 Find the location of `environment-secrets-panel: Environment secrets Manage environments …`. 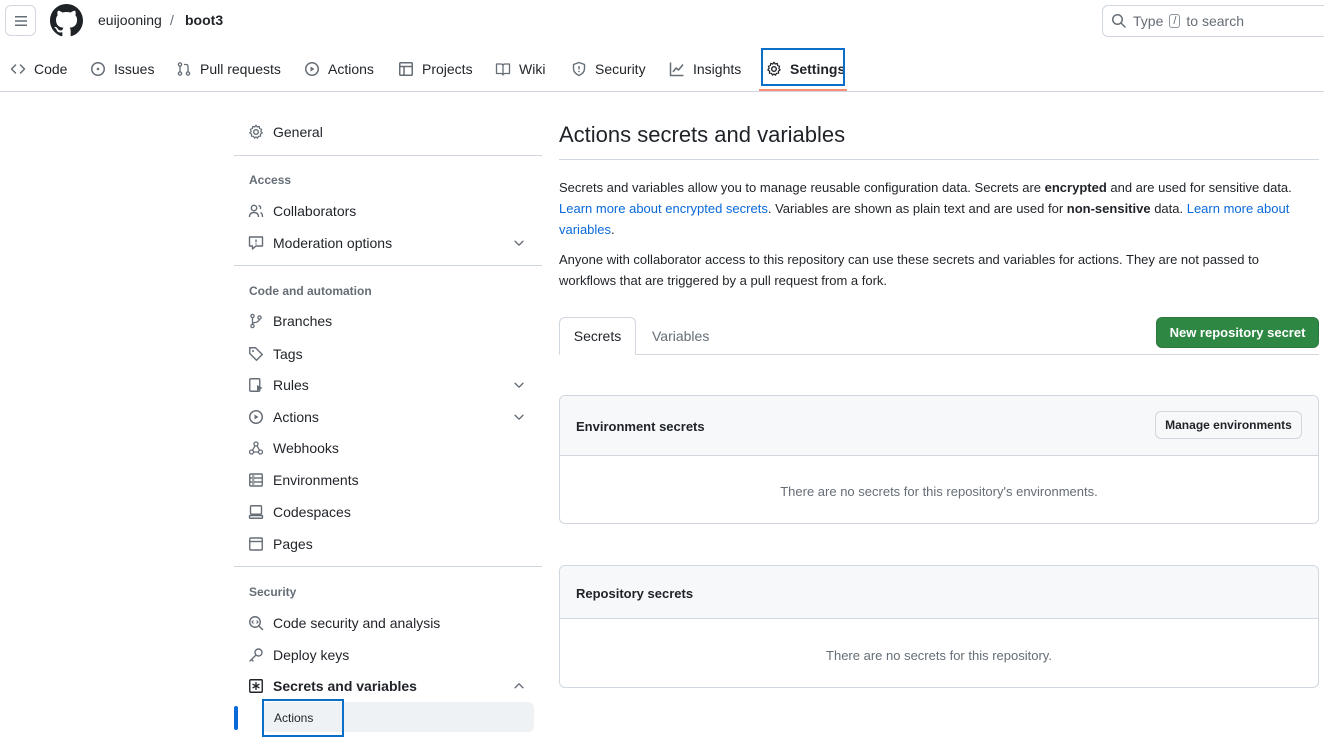

environment-secrets-panel: Environment secrets Manage environments … is located at coordinates (939, 459).